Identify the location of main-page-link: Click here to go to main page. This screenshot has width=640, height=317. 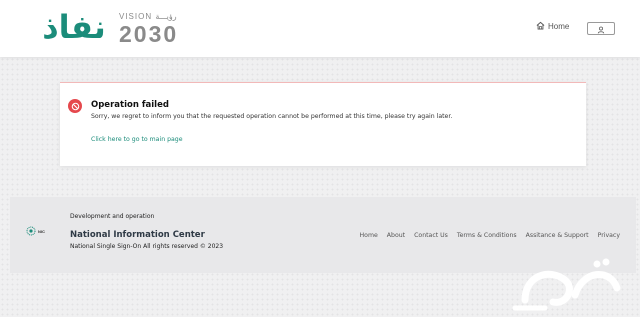
(137, 139).